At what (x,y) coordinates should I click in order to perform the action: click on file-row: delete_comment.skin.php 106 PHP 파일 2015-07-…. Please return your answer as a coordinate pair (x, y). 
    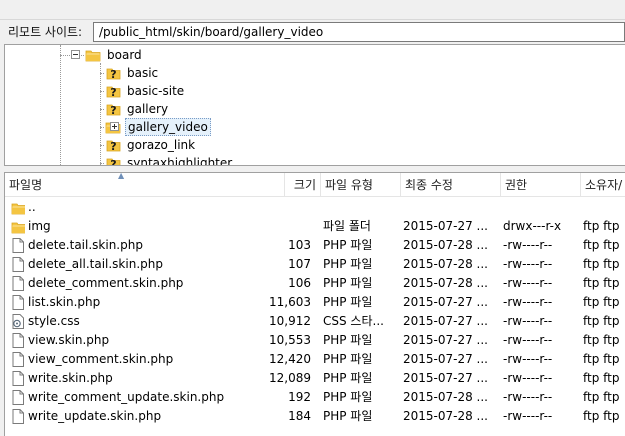
    Looking at the image, I should click on (315, 283).